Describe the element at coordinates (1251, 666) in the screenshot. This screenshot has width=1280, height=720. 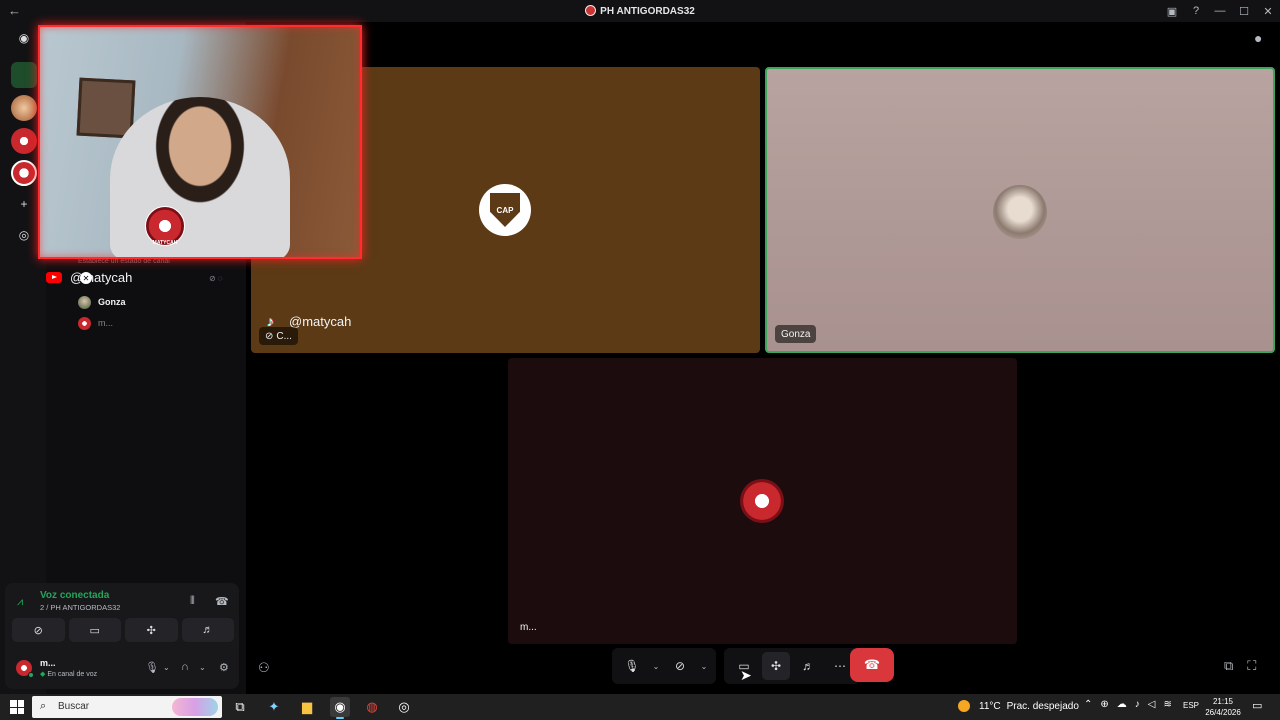
I see `fullscreen-icon: ⛶` at that location.